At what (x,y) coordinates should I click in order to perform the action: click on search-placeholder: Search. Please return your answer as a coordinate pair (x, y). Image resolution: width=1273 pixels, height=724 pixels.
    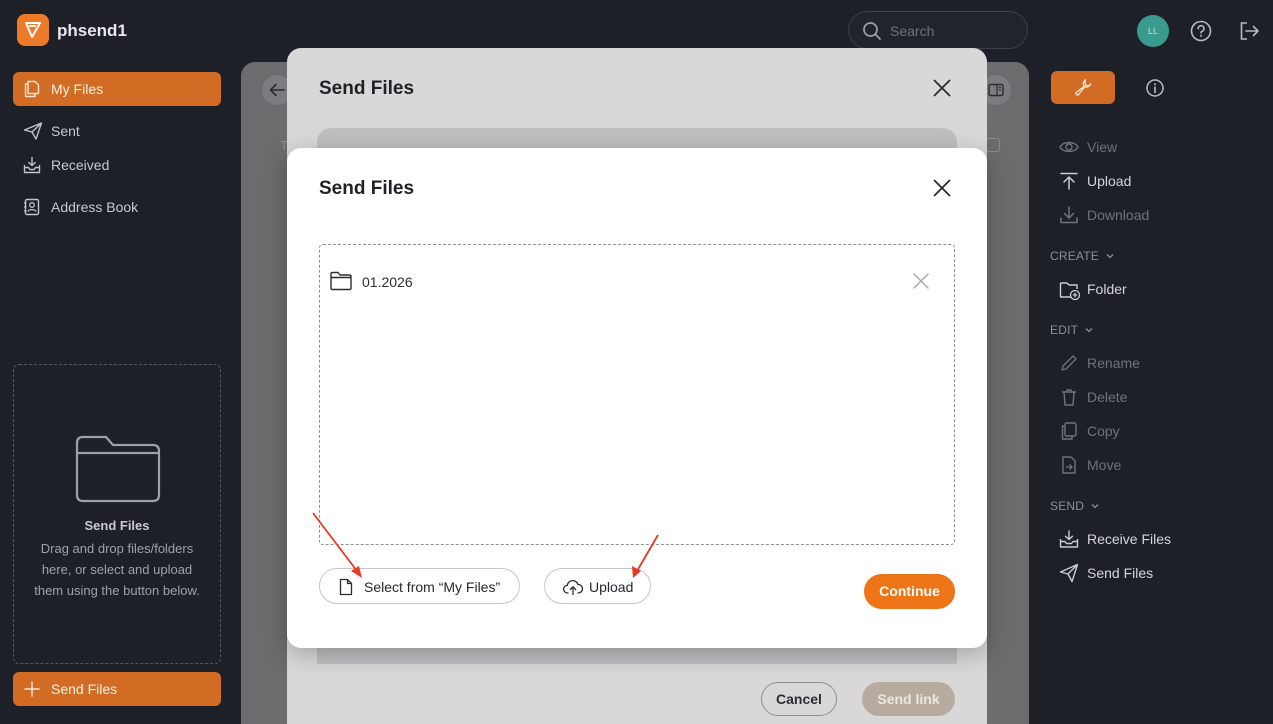
    Looking at the image, I should click on (912, 31).